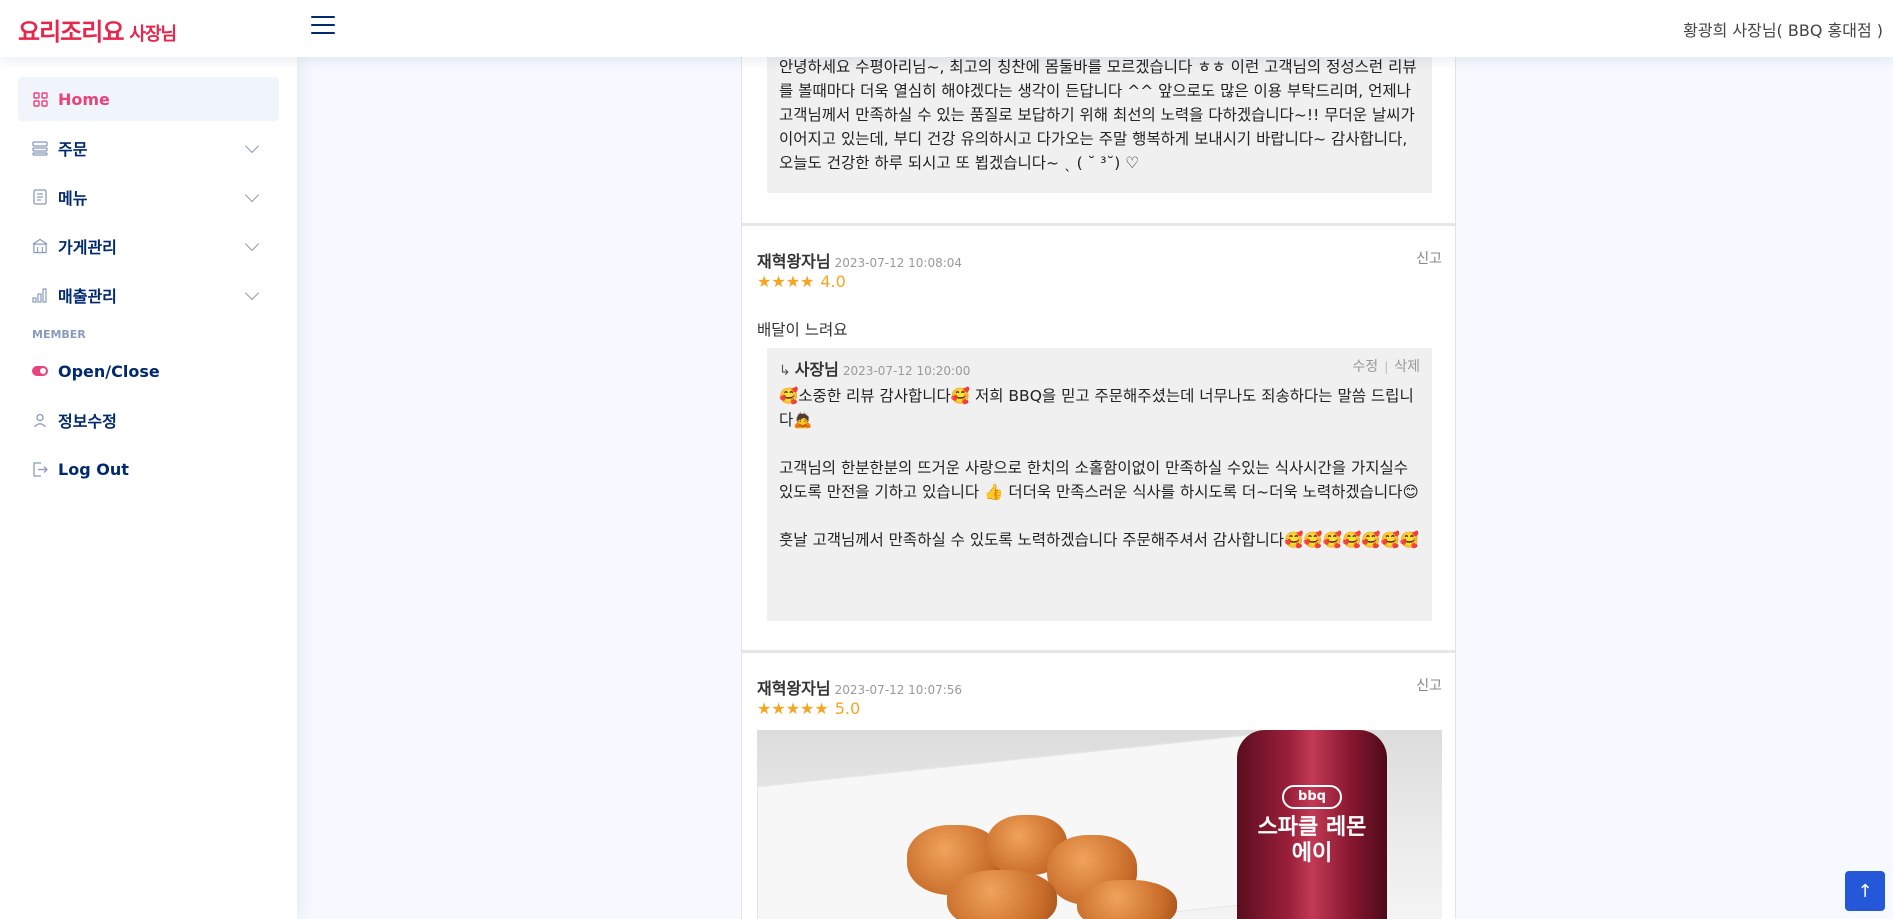  Describe the element at coordinates (833, 281) in the screenshot. I see `rating-score: 4.0` at that location.